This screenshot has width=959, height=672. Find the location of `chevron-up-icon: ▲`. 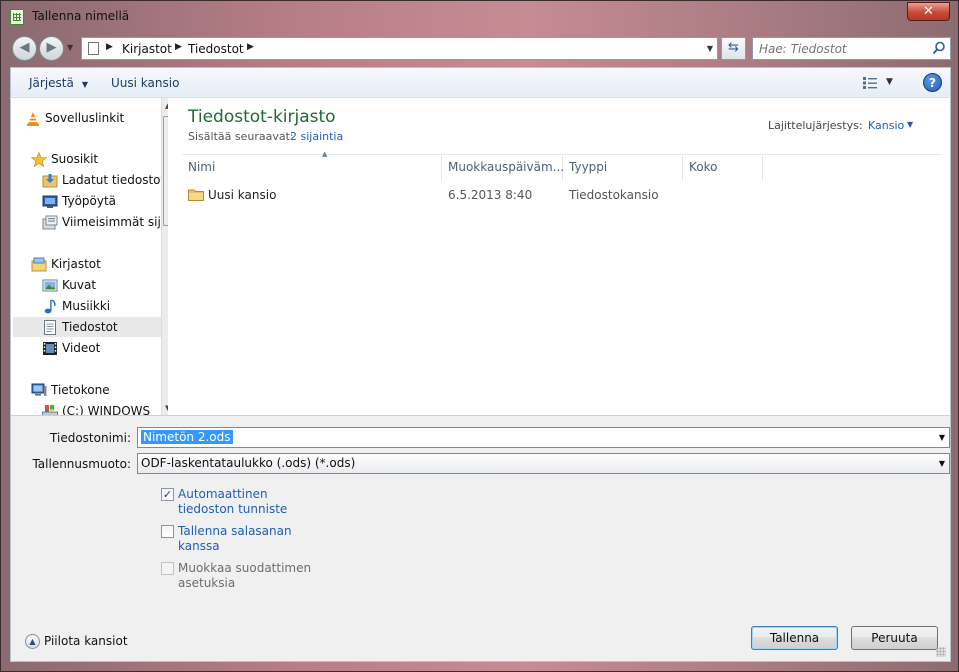

chevron-up-icon: ▲ is located at coordinates (32, 641).